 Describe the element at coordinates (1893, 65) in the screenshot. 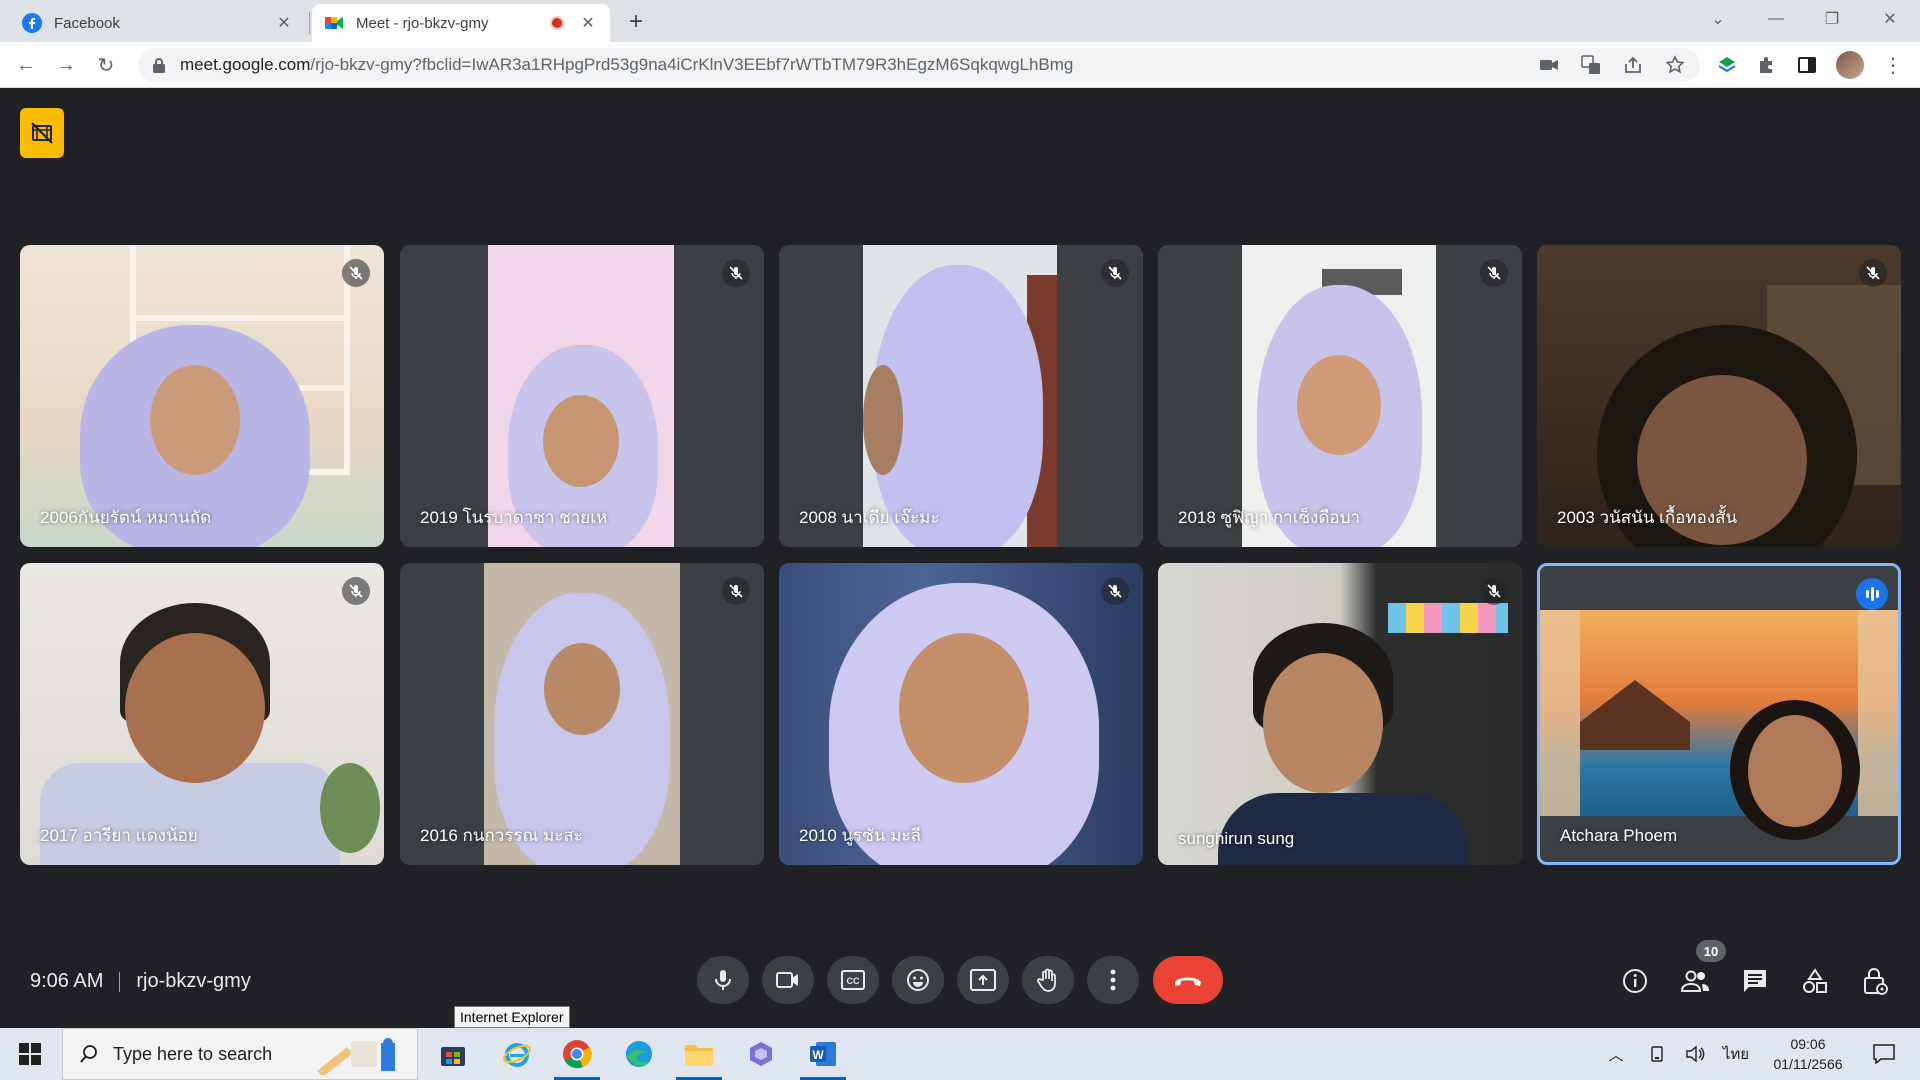

I see `more-menu-icon: ⋮` at that location.